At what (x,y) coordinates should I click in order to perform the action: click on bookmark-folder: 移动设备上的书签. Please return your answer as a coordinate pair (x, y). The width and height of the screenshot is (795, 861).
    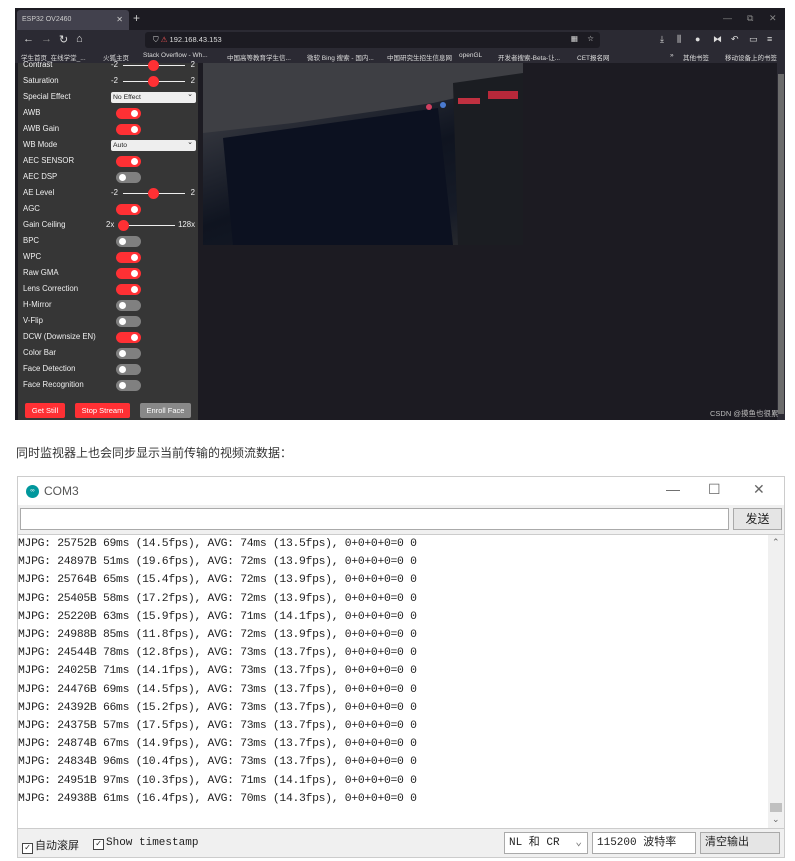
    Looking at the image, I should click on (751, 57).